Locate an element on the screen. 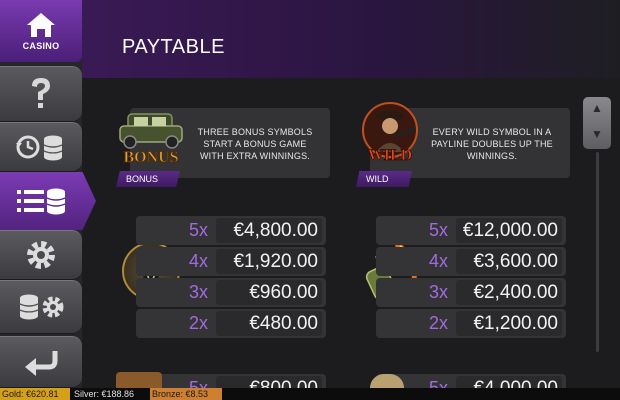 This screenshot has width=620, height=400. coins-gear-icon is located at coordinates (41, 307).